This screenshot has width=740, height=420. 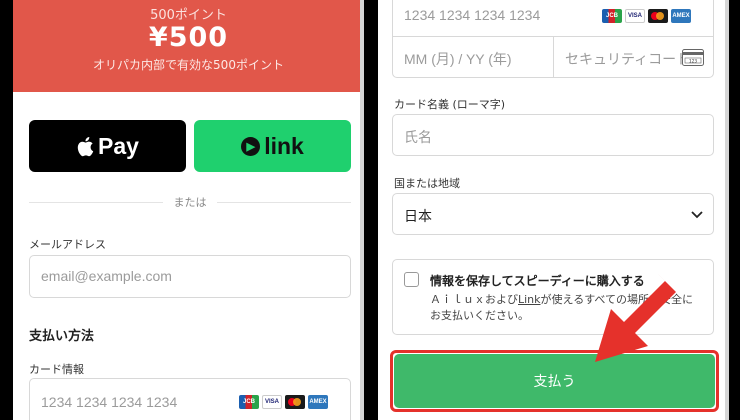 What do you see at coordinates (450, 104) in the screenshot?
I see `cardholder-name-label: カード名義 (ローマ字)` at bounding box center [450, 104].